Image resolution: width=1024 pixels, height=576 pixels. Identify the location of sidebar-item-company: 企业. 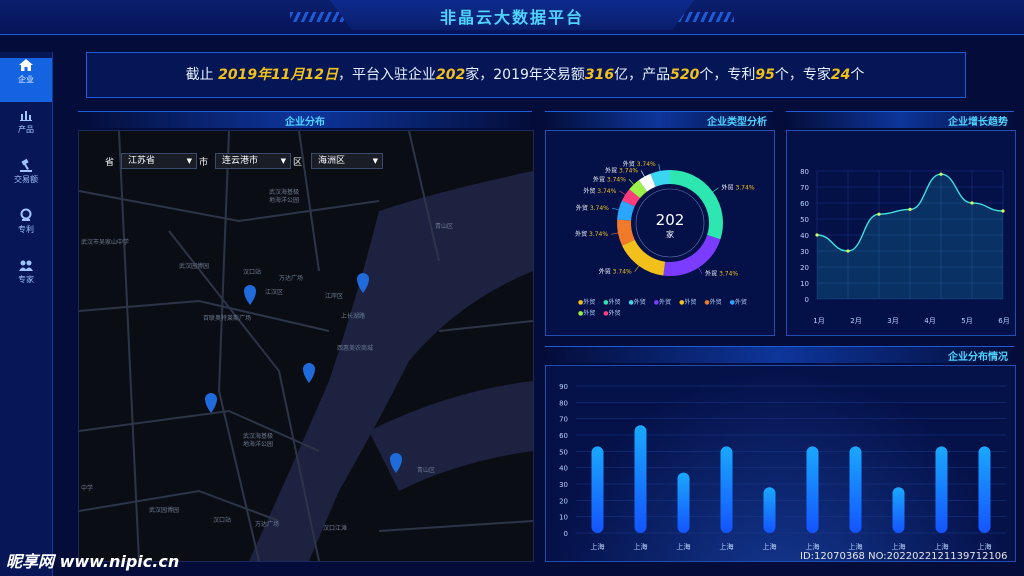
(26, 80).